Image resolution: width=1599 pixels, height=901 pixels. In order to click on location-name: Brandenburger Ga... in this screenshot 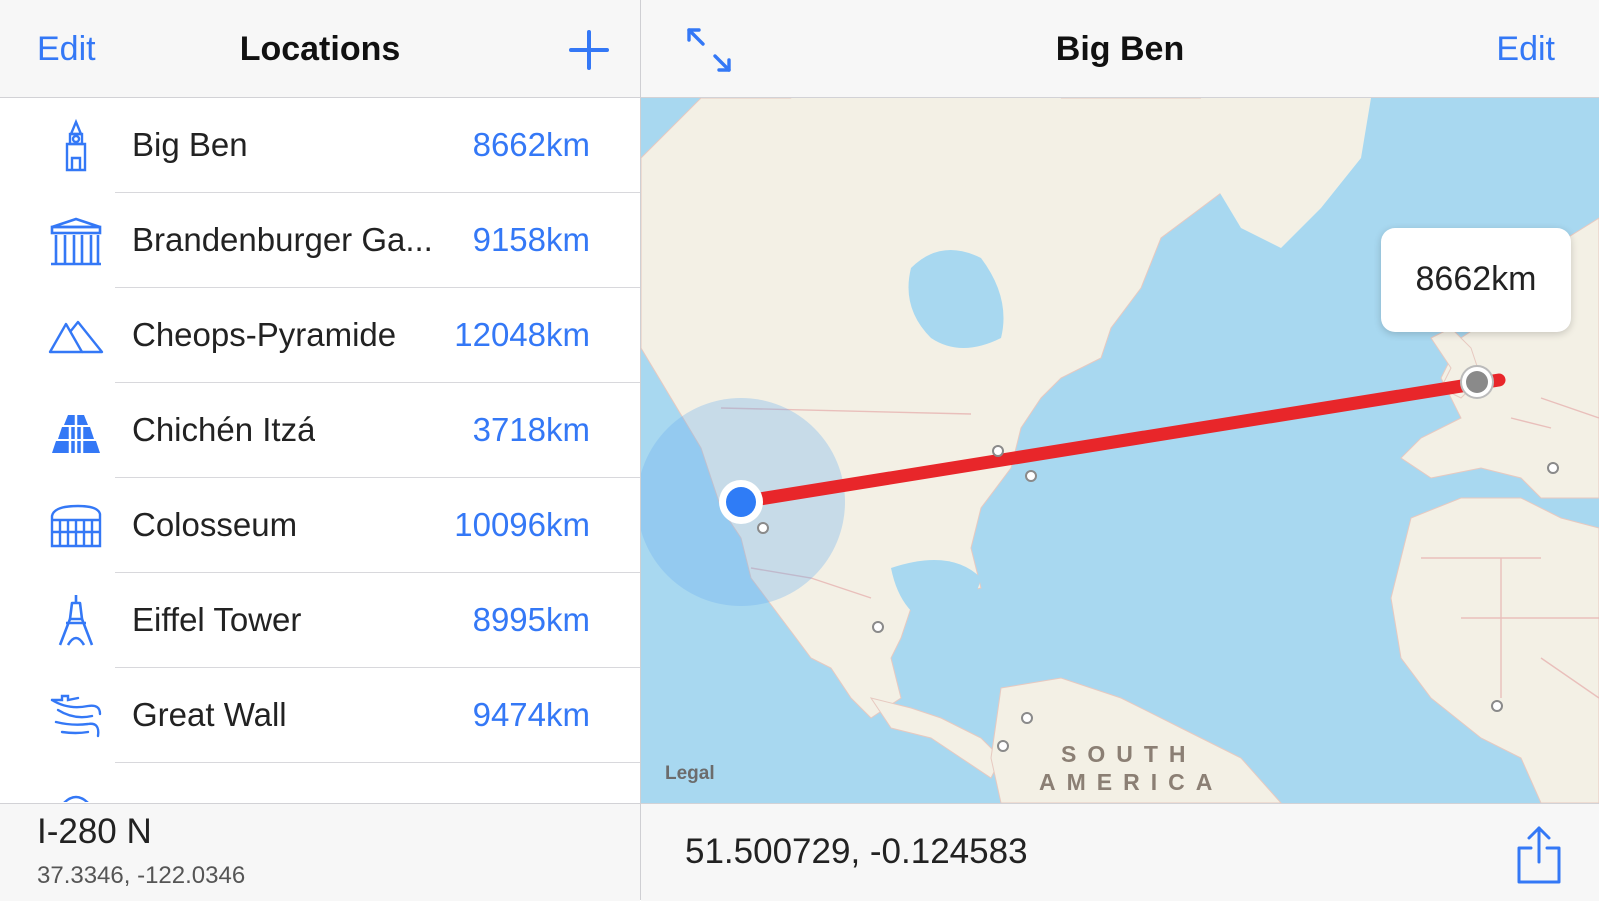, I will do `click(282, 239)`.